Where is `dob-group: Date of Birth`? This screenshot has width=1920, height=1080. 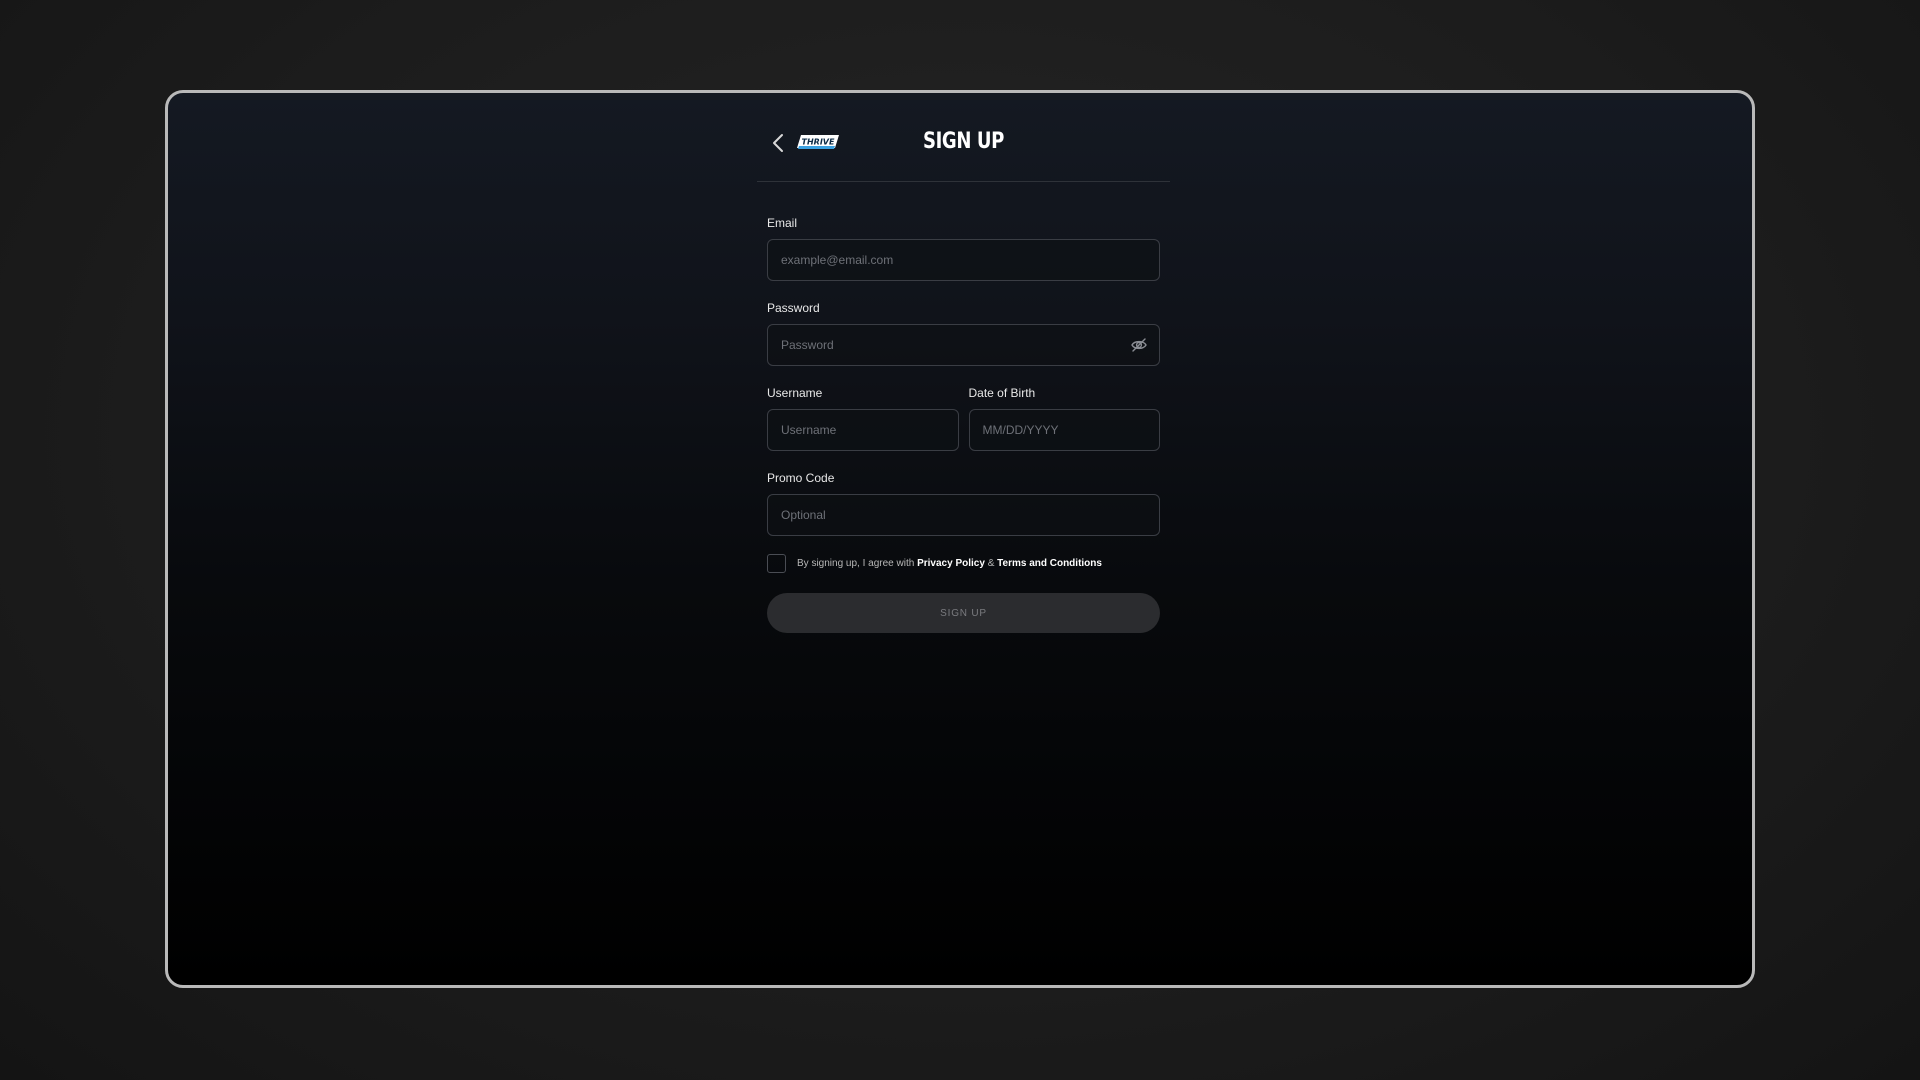 dob-group: Date of Birth is located at coordinates (1064, 418).